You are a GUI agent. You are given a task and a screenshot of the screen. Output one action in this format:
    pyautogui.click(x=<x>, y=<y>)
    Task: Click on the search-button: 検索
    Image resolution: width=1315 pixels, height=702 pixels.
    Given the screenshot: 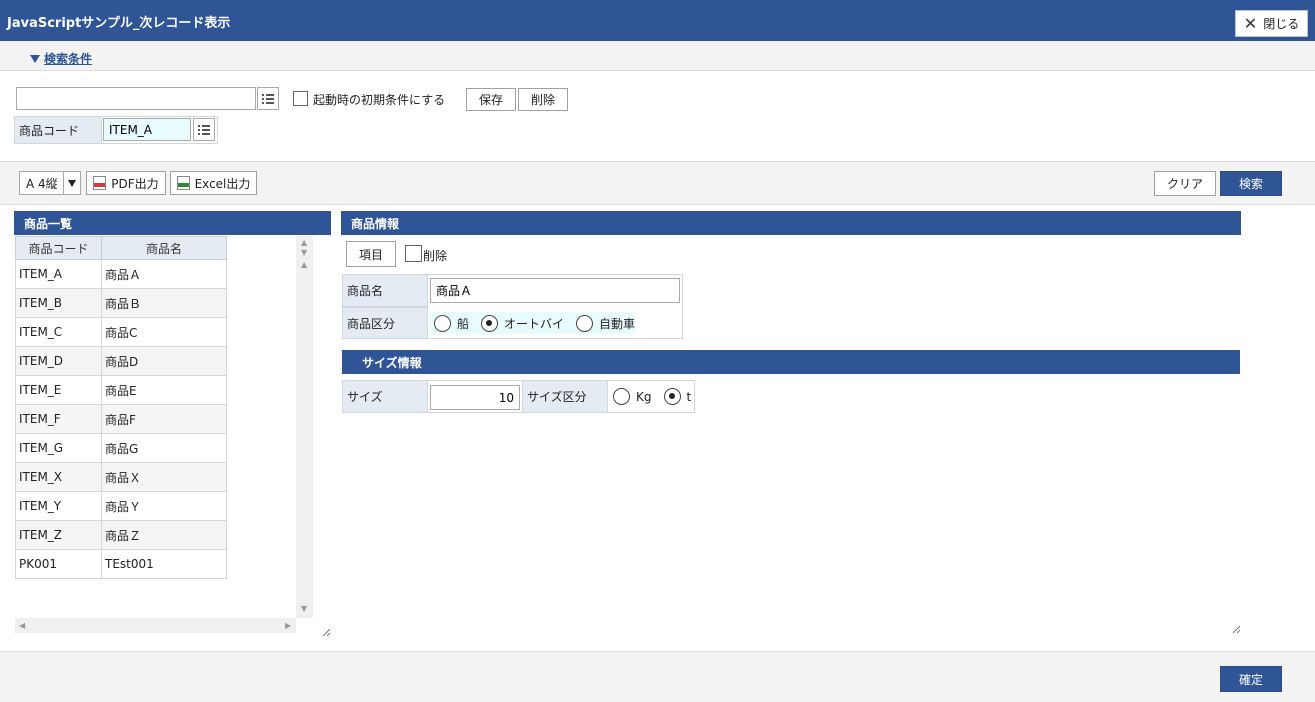 What is the action you would take?
    pyautogui.click(x=1251, y=183)
    